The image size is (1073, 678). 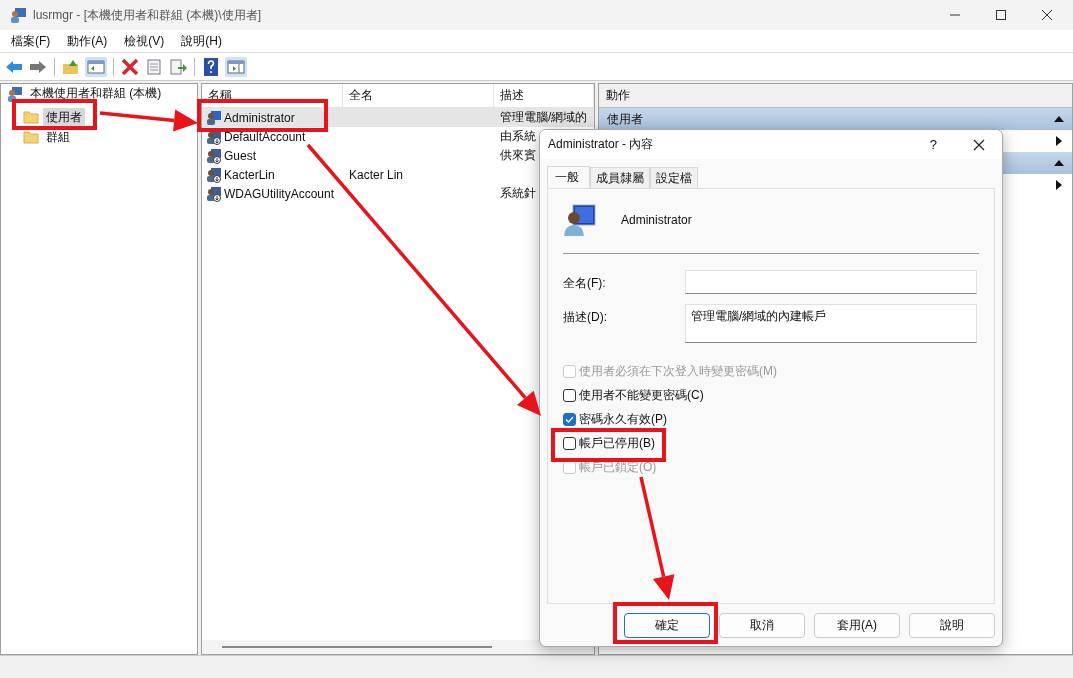 I want to click on export-icon, so click(x=178, y=66).